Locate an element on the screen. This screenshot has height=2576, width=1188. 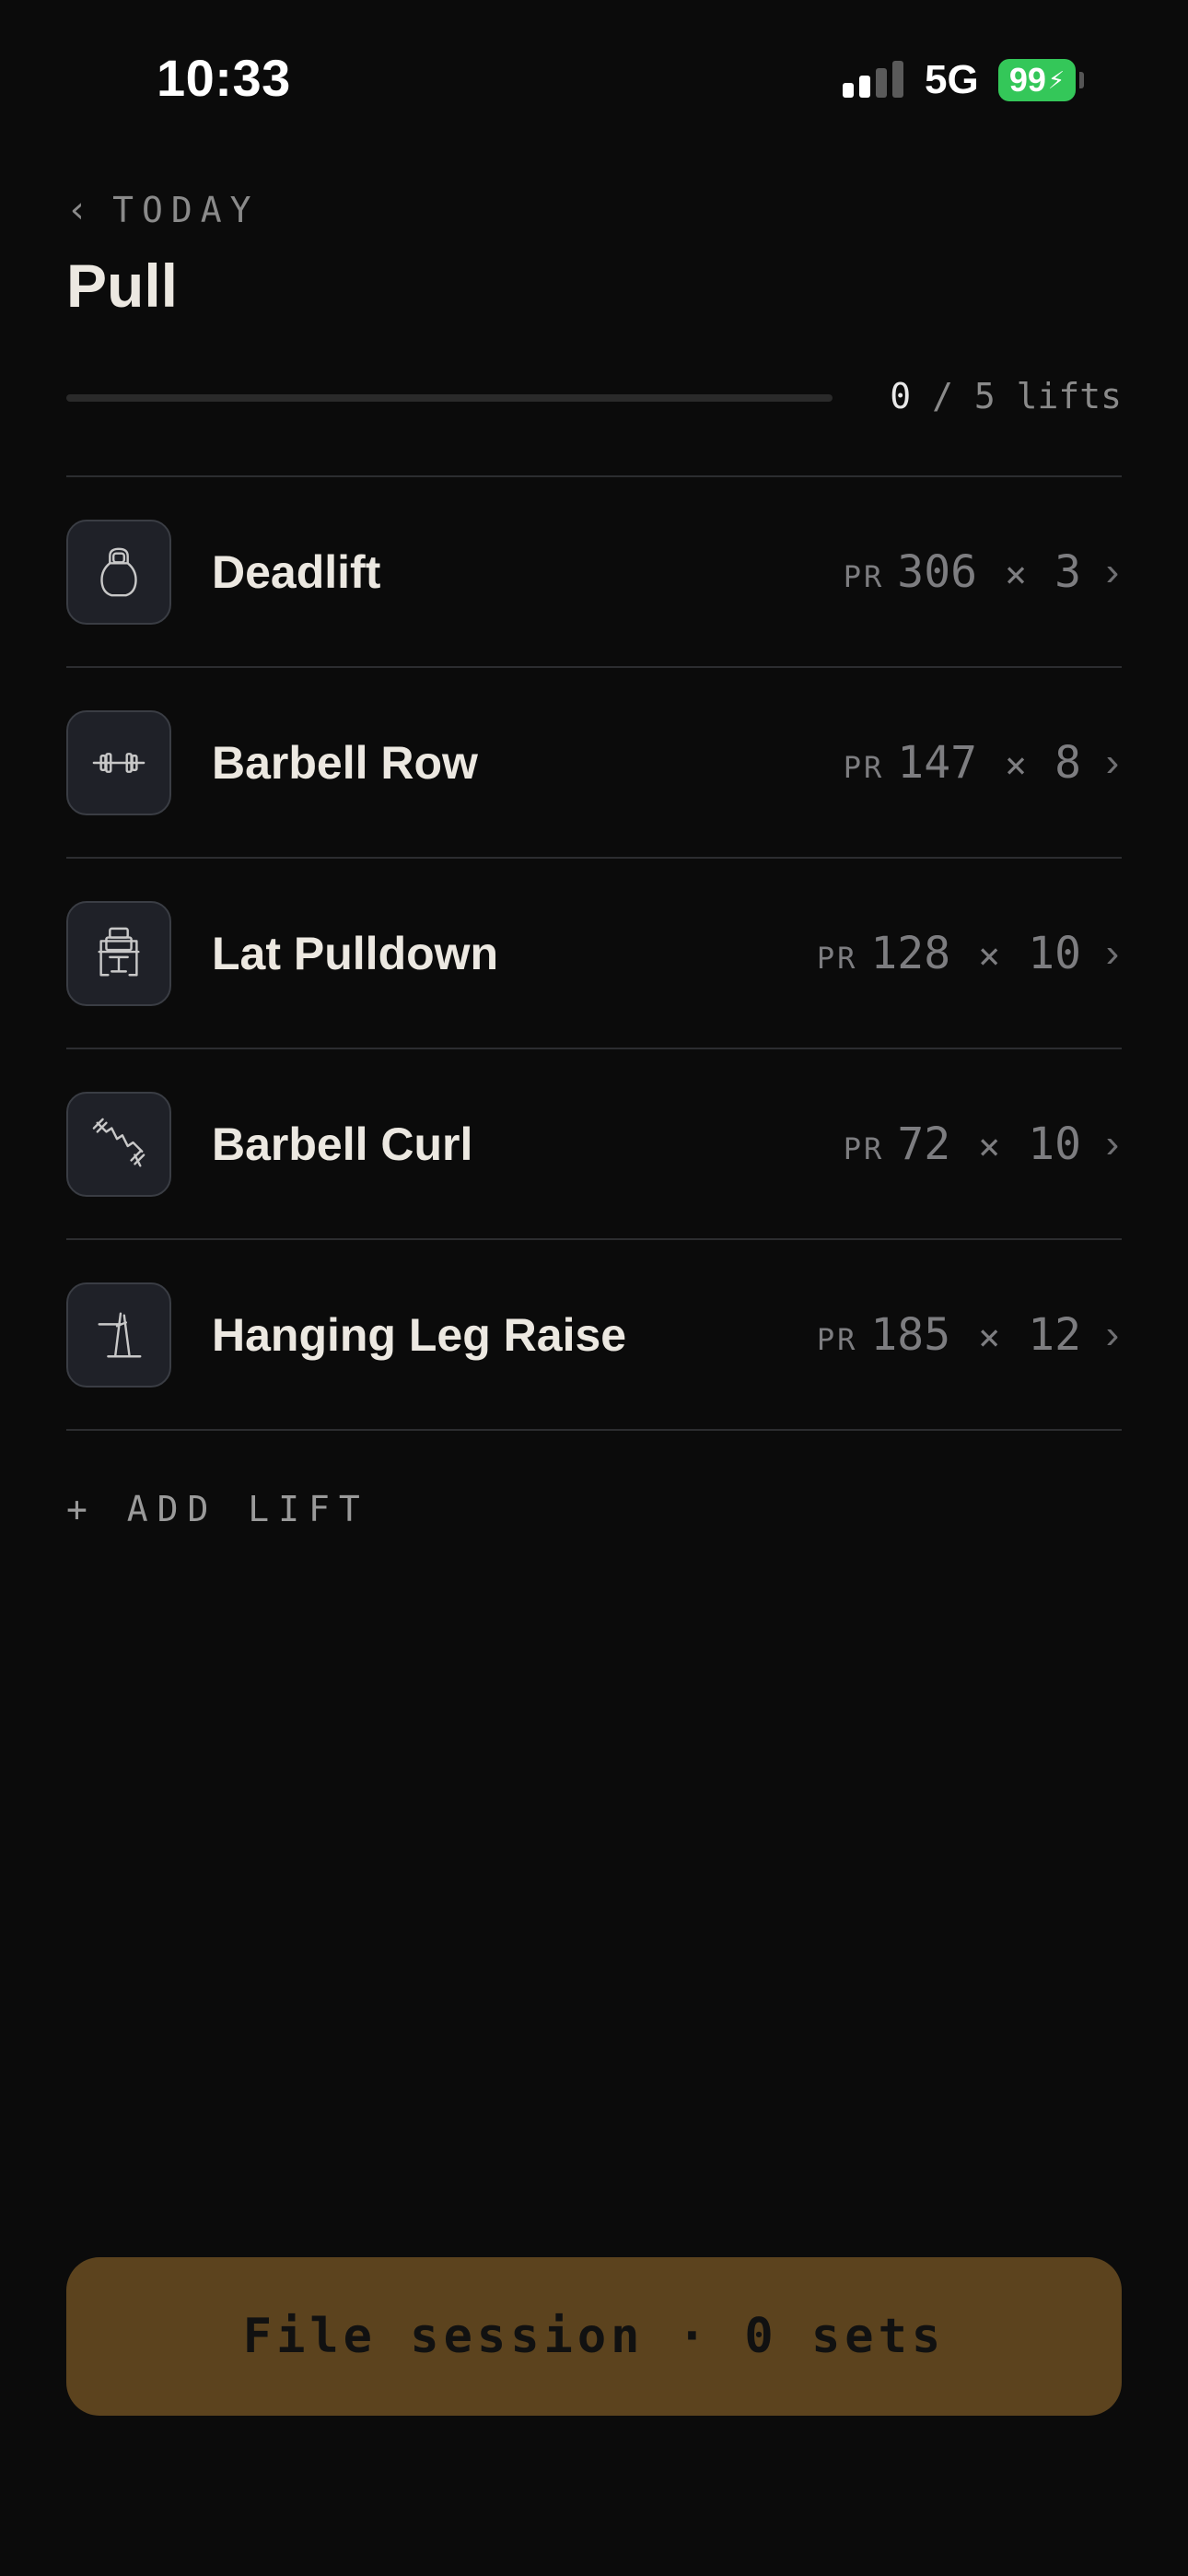
network-type: 5G is located at coordinates (952, 79).